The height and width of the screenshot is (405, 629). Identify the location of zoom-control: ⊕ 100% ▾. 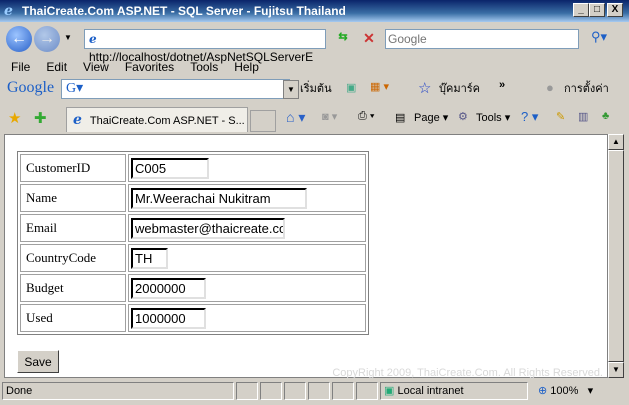
(565, 390).